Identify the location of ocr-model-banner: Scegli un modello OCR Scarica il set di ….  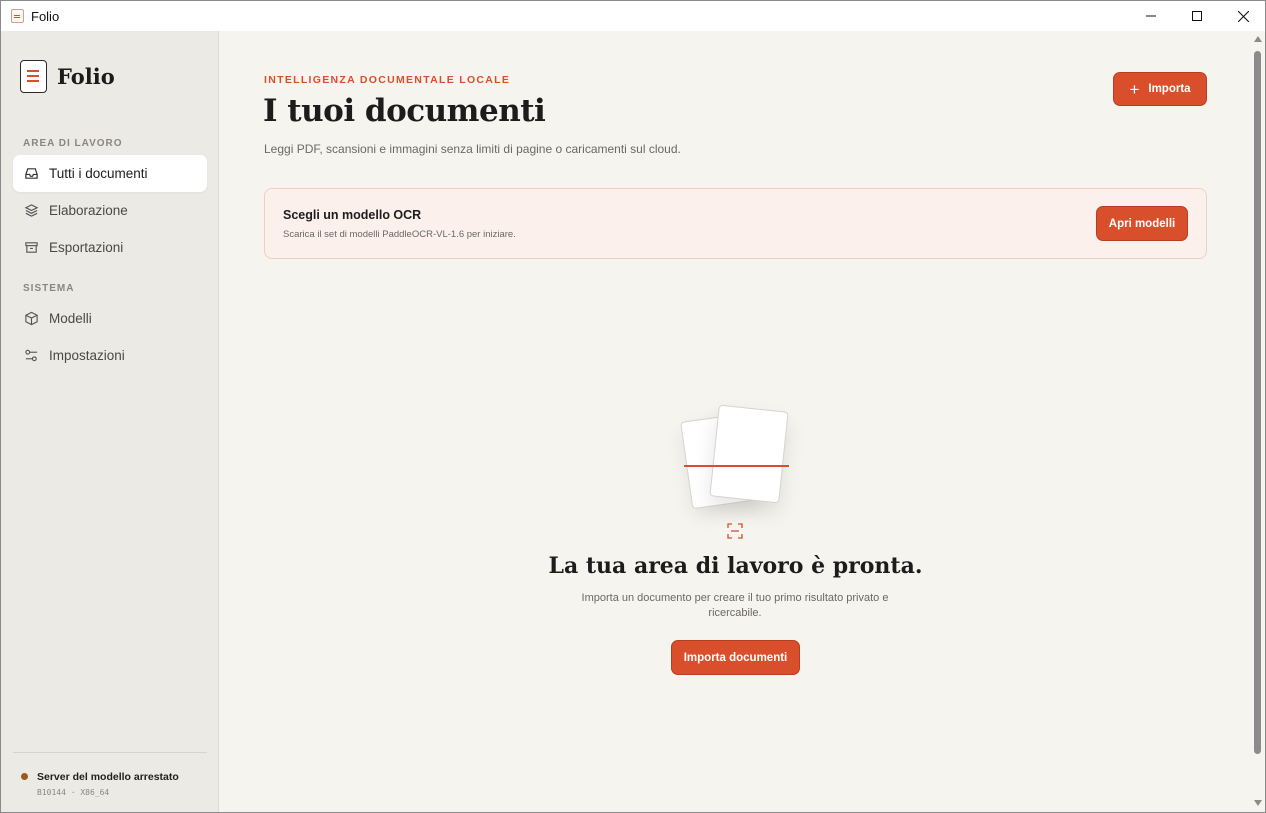
(735, 223).